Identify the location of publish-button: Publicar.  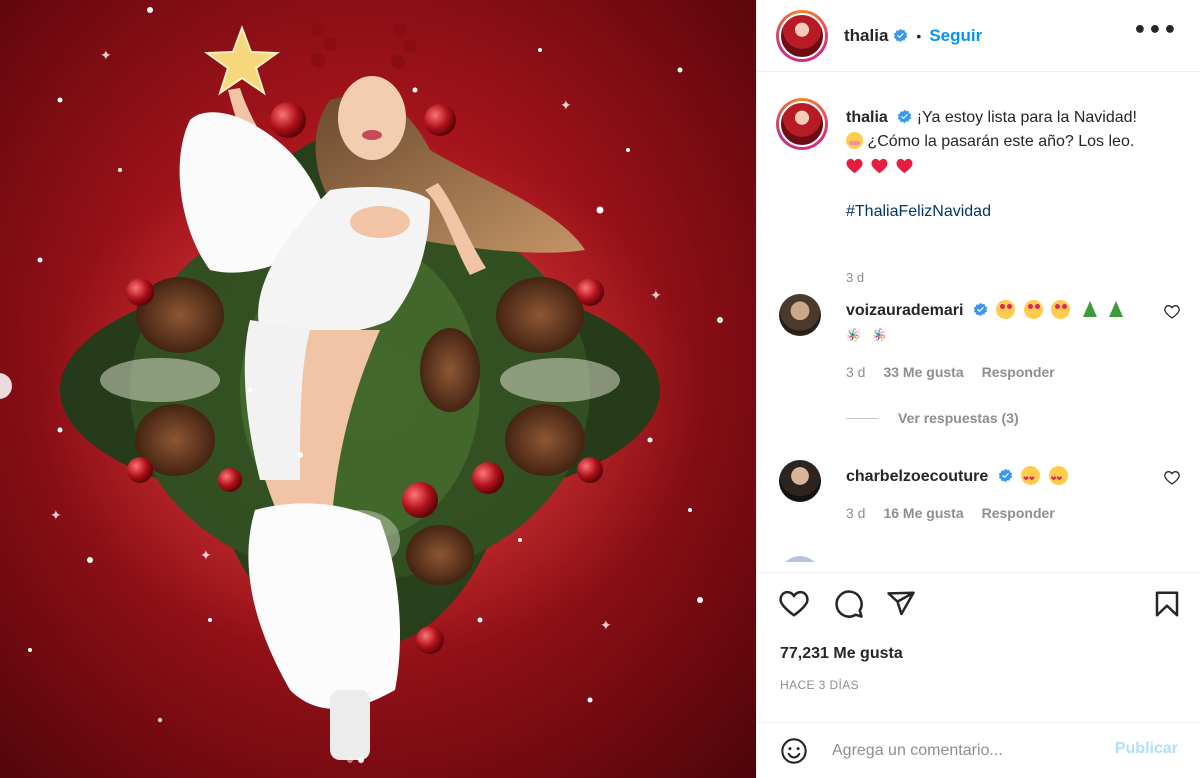
(1146, 749).